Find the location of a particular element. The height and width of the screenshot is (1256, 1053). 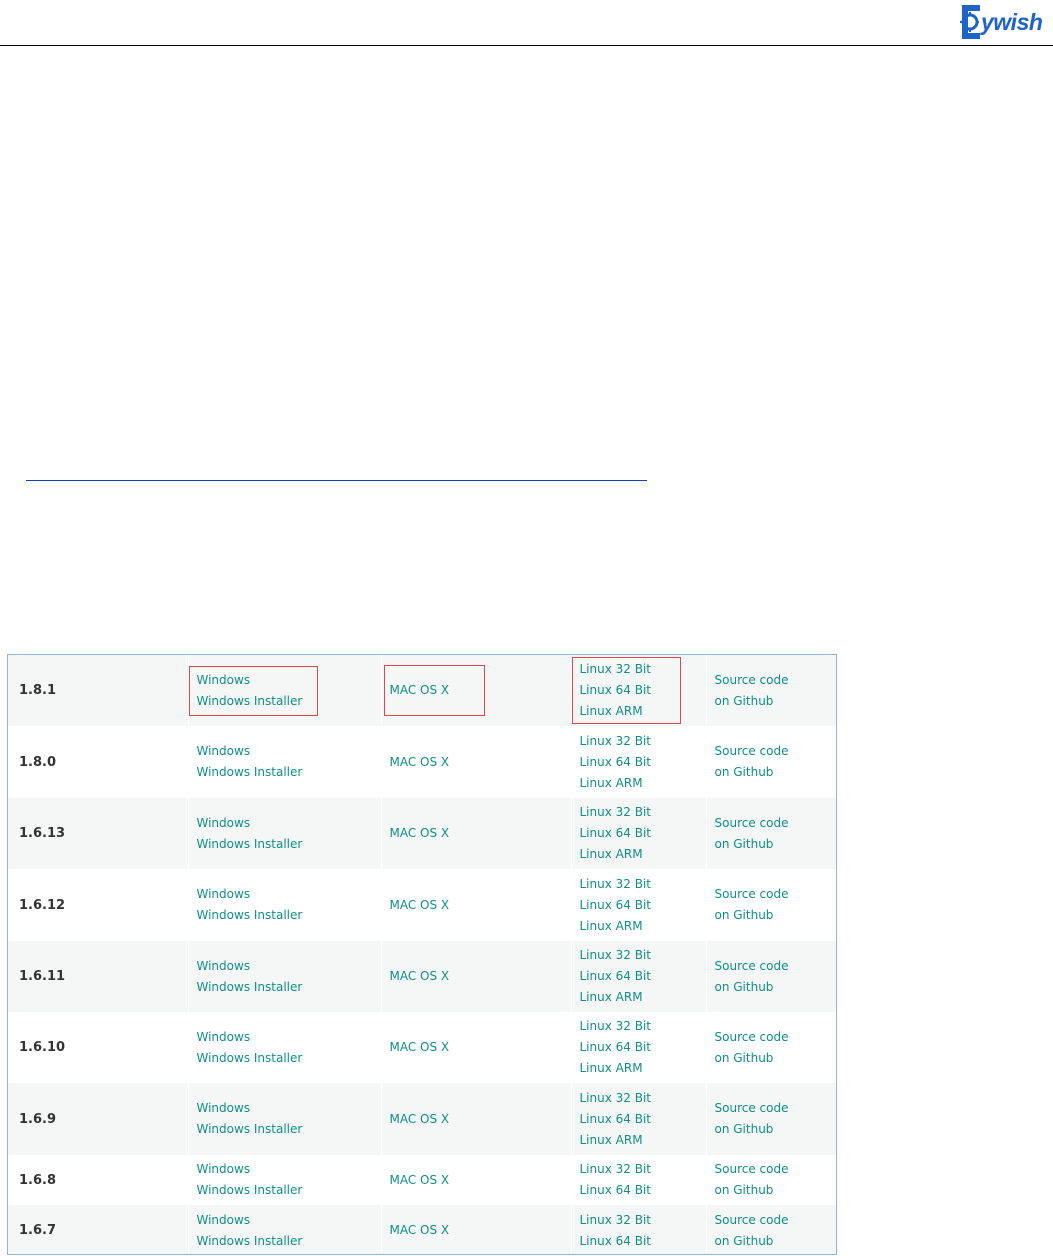

version-cell: 1.6.10 is located at coordinates (98, 1047).